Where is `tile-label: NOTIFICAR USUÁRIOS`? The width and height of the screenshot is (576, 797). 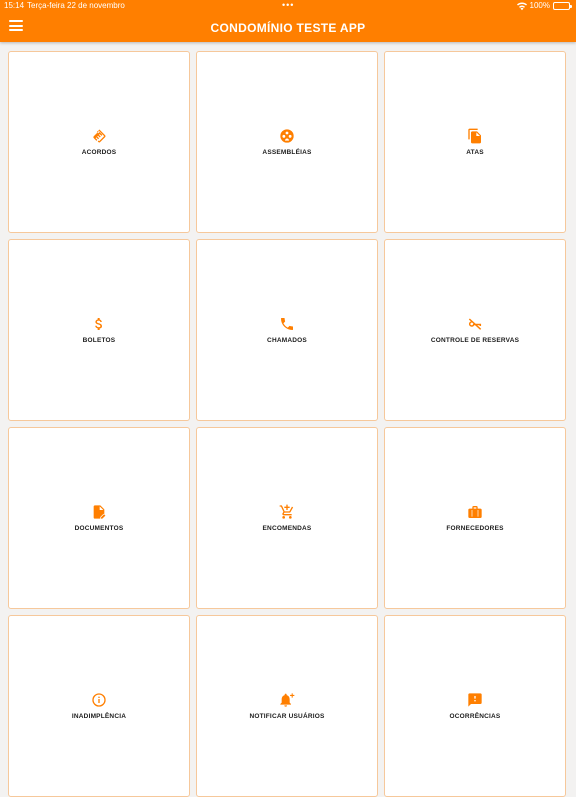 tile-label: NOTIFICAR USUÁRIOS is located at coordinates (287, 716).